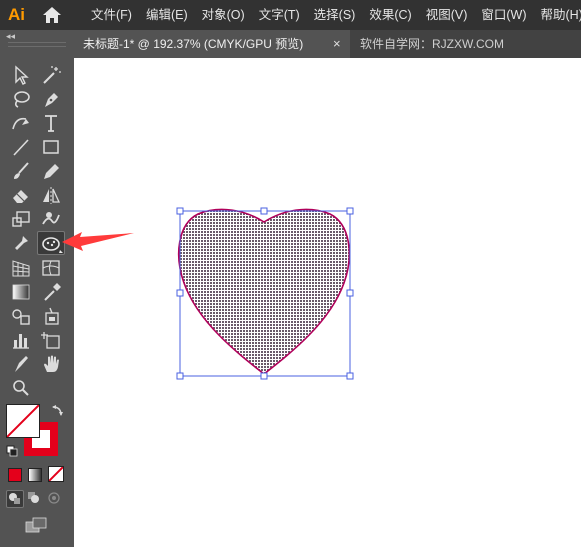  What do you see at coordinates (264, 211) in the screenshot?
I see `handle-top` at bounding box center [264, 211].